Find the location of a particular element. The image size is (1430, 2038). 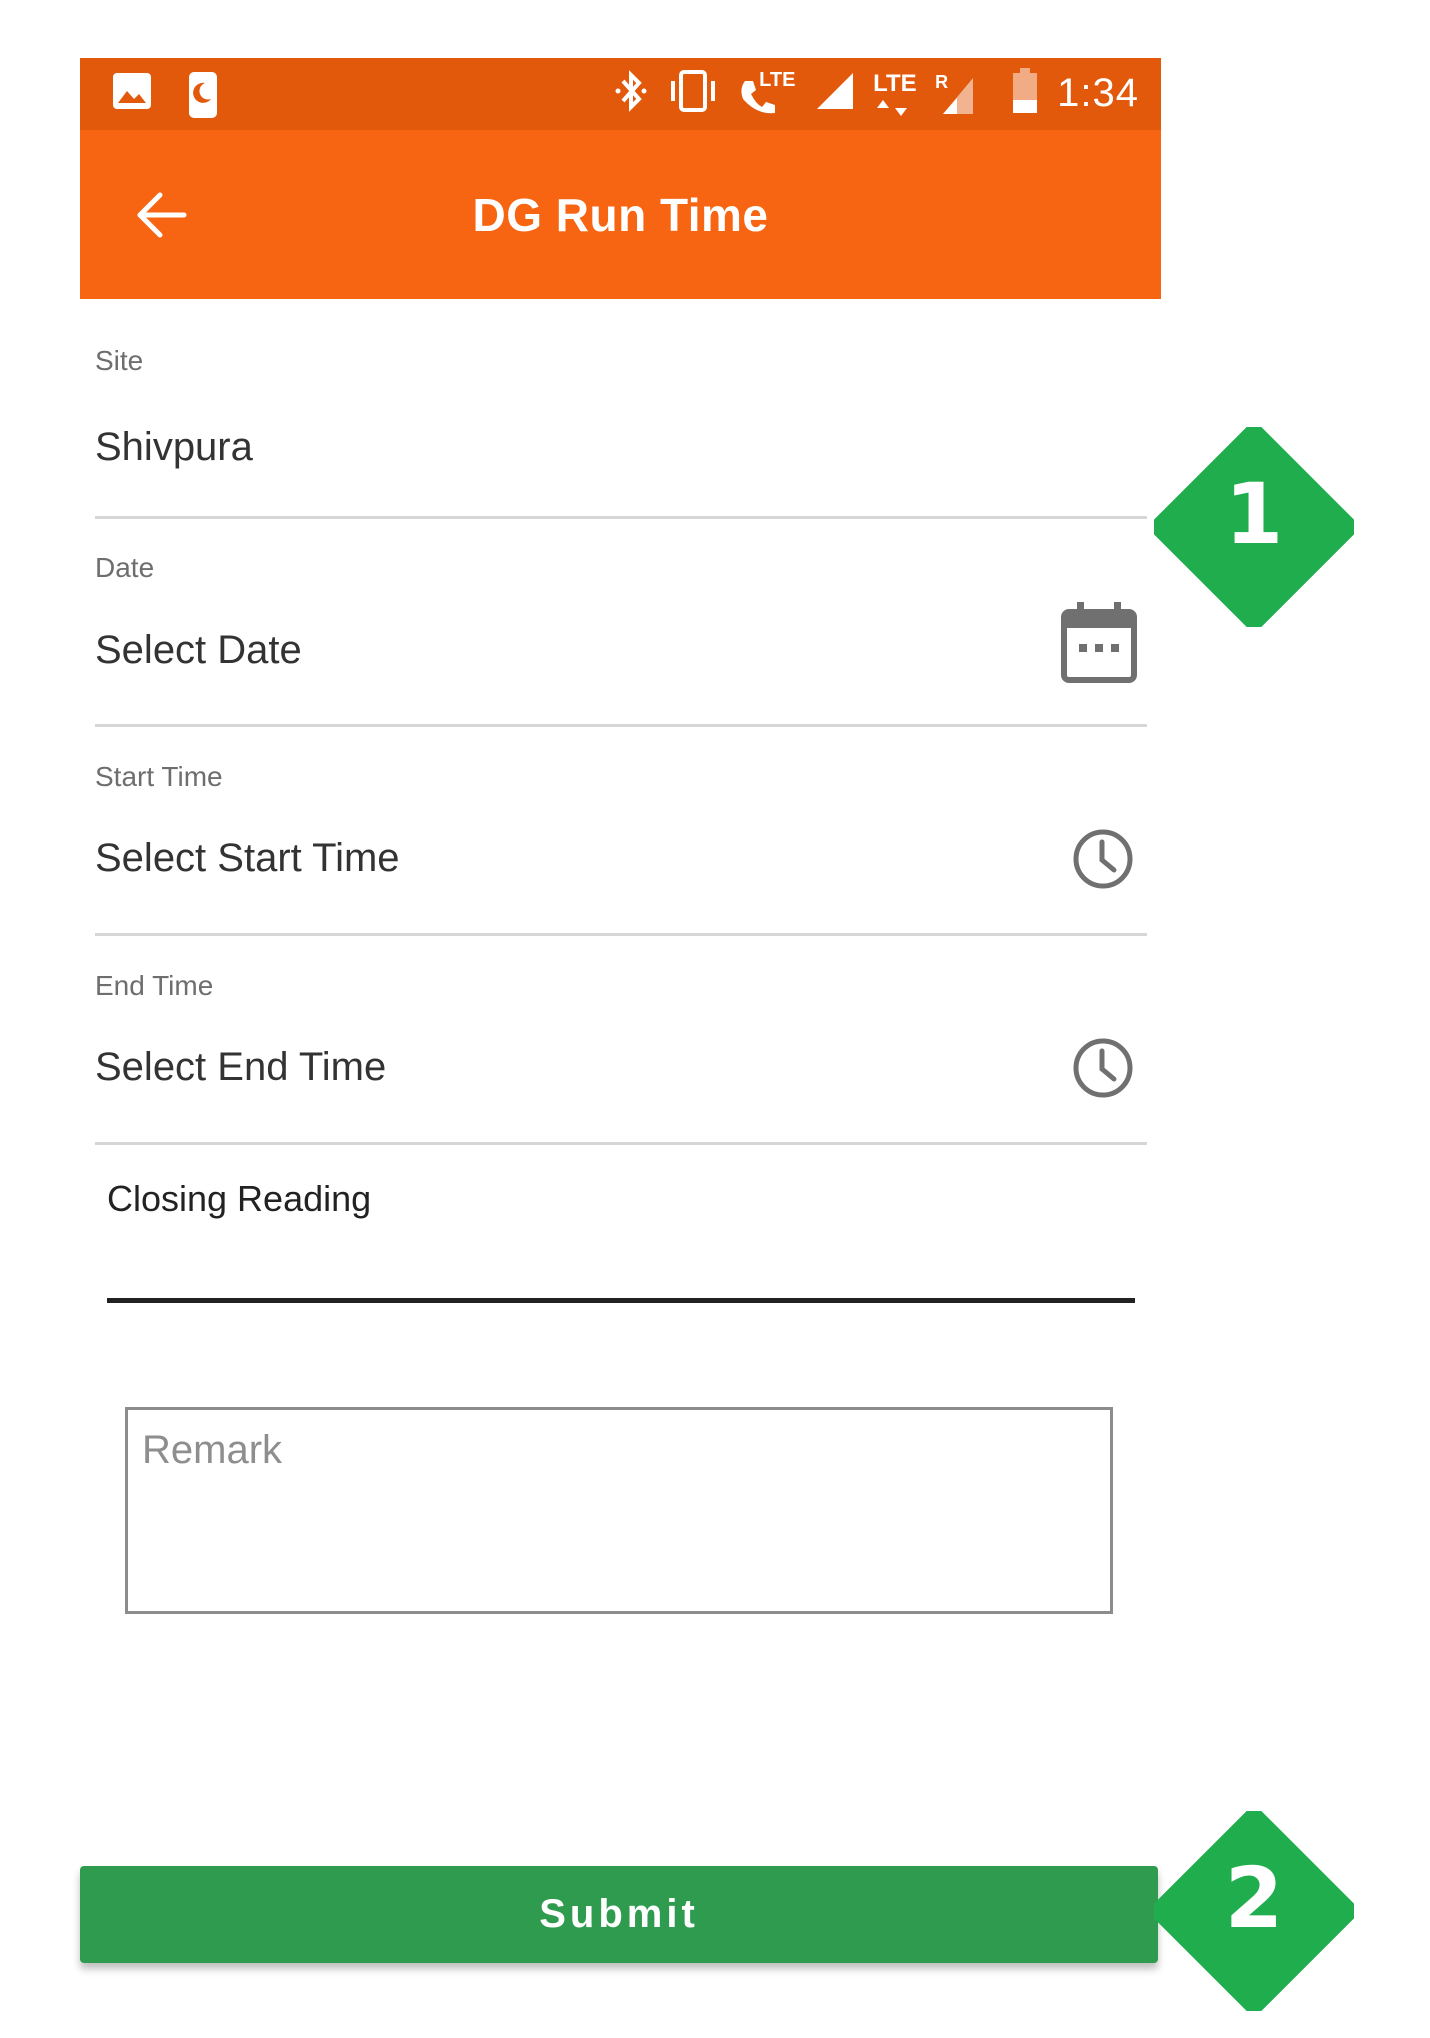

site-underline is located at coordinates (621, 517).